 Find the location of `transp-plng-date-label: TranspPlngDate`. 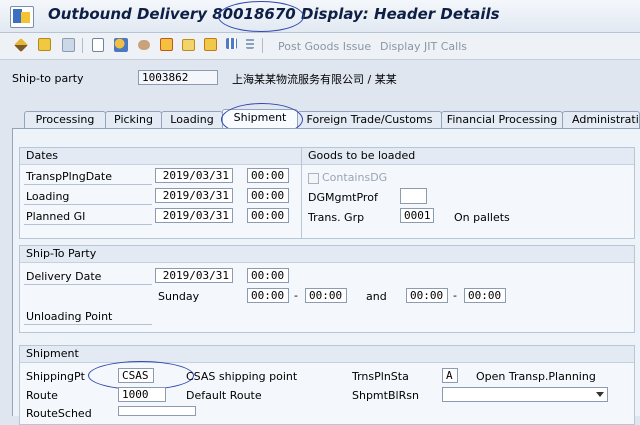

transp-plng-date-label: TranspPlngDate is located at coordinates (69, 176).